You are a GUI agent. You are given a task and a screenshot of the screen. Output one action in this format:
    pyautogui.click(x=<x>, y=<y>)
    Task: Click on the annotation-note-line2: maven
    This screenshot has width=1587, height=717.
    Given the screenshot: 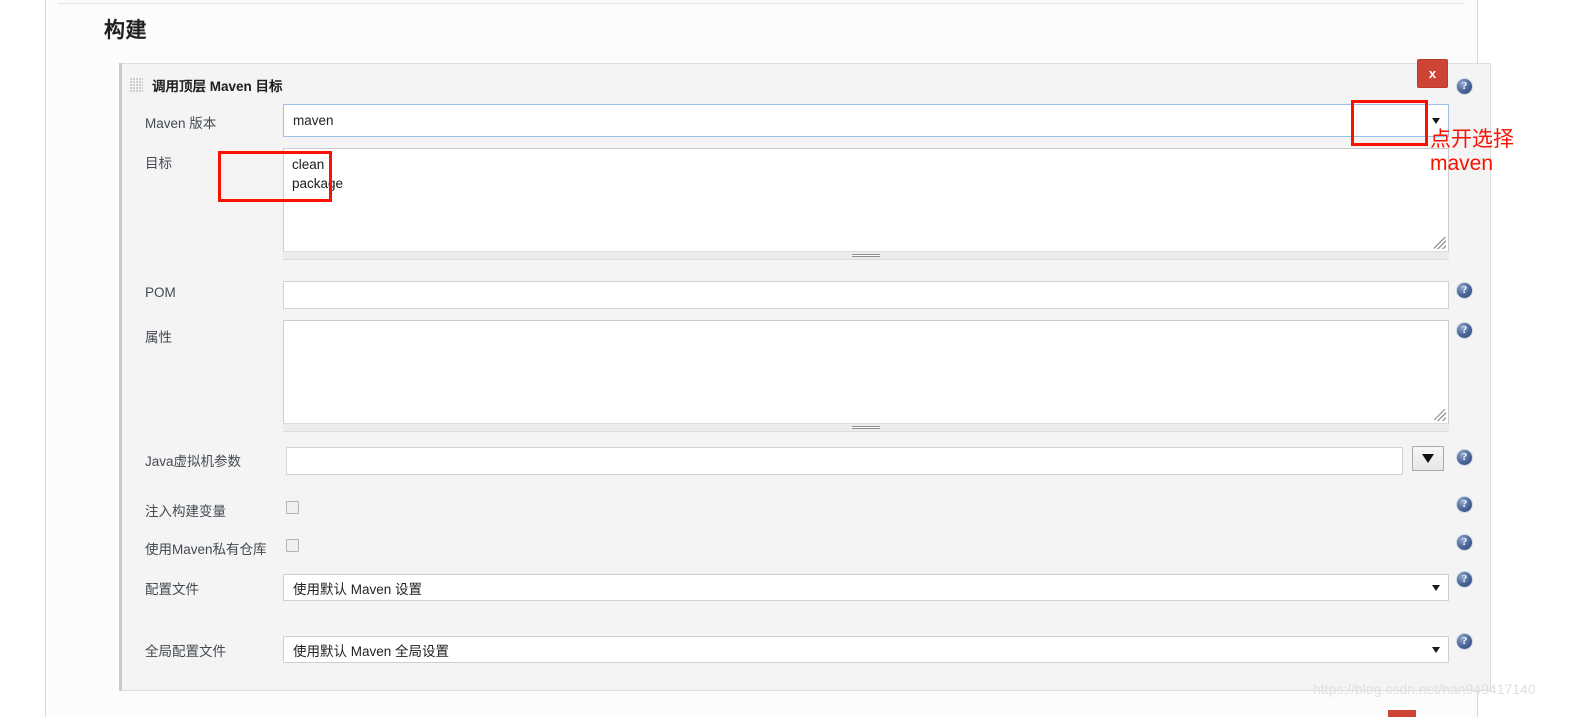 What is the action you would take?
    pyautogui.click(x=1462, y=163)
    